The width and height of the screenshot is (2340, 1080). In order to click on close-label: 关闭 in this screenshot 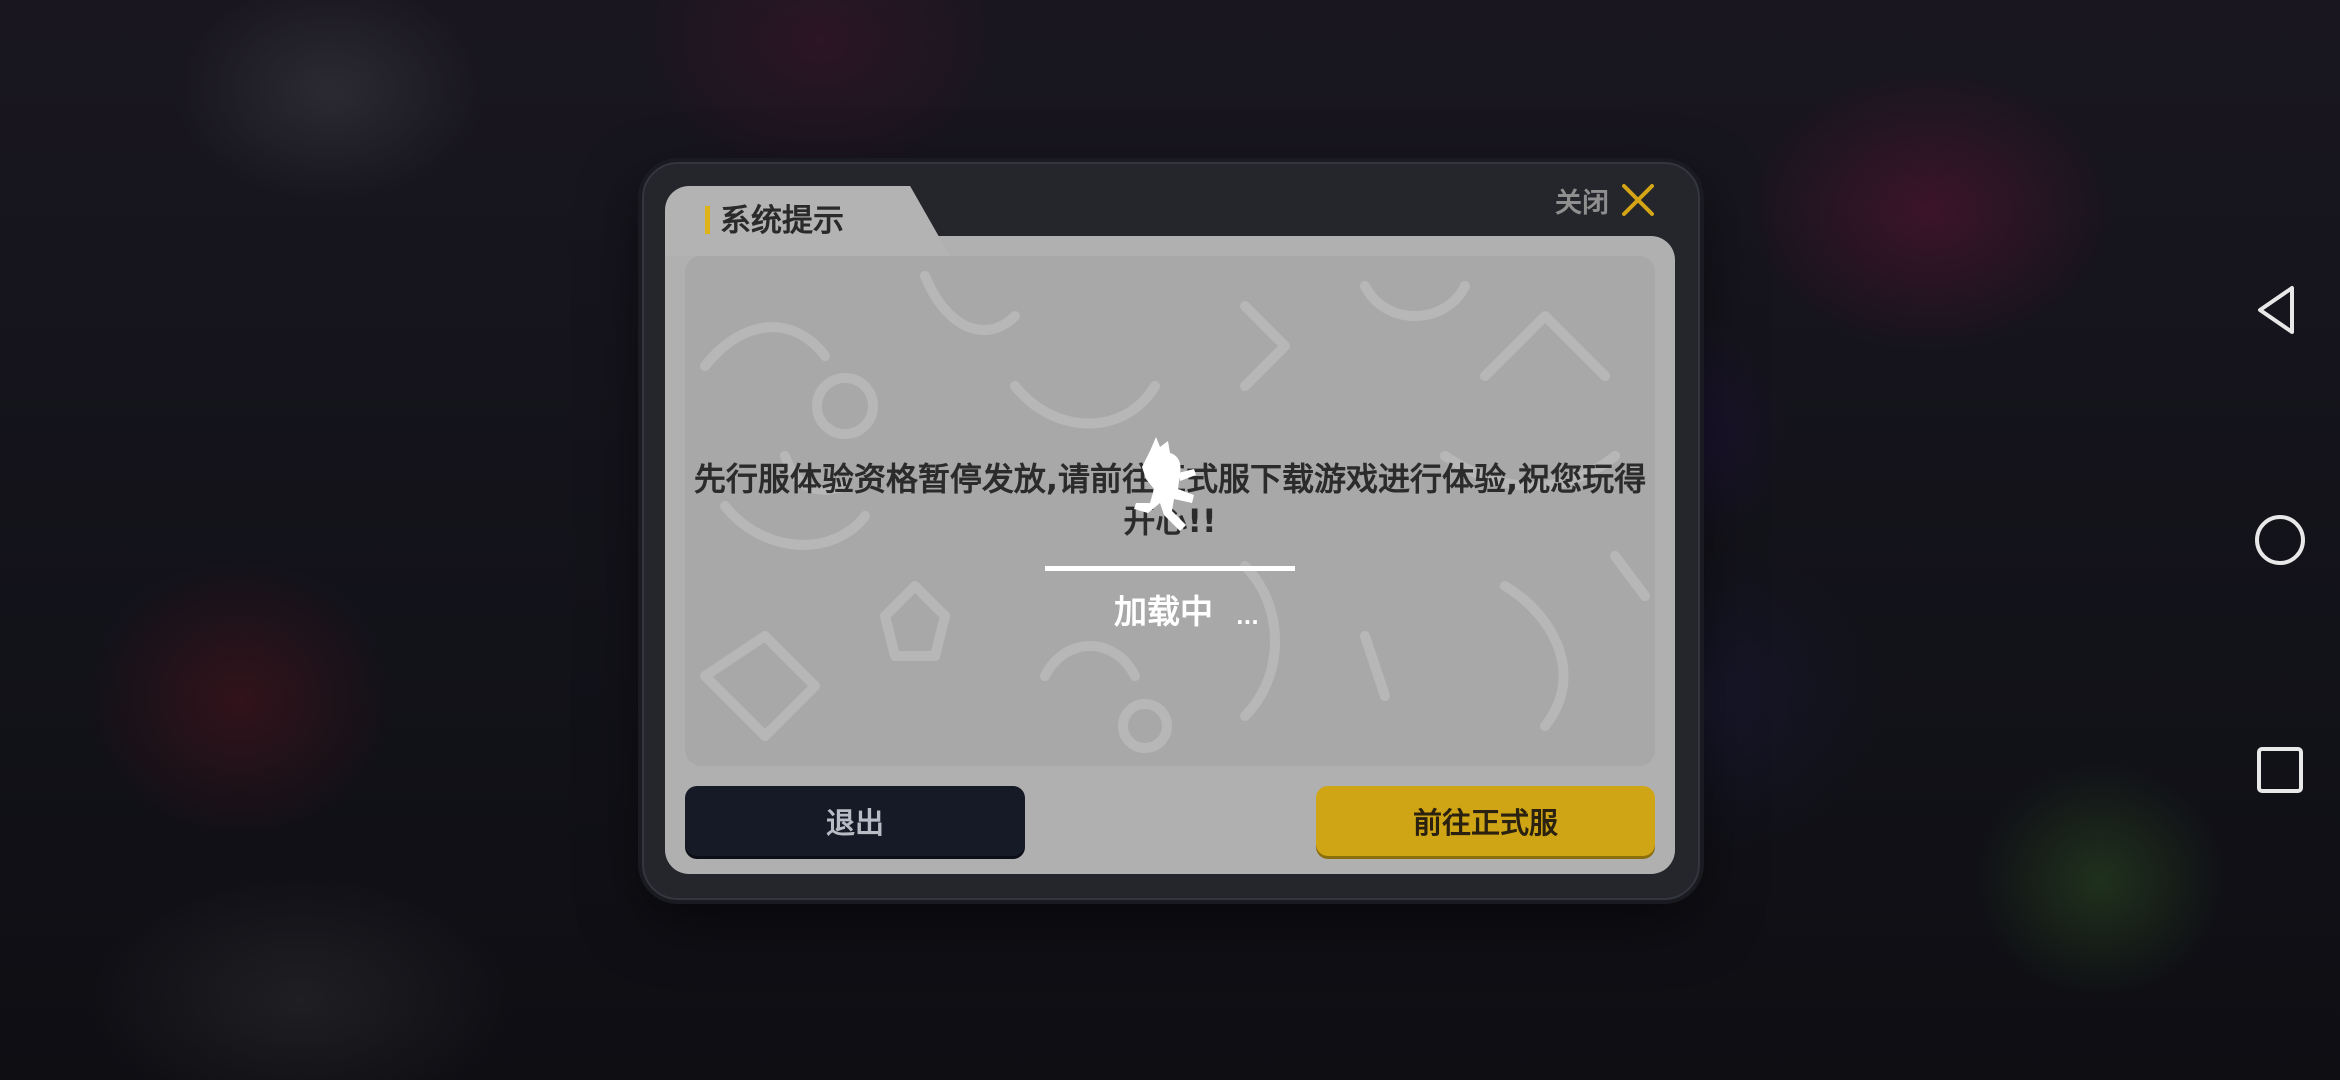, I will do `click(1582, 203)`.